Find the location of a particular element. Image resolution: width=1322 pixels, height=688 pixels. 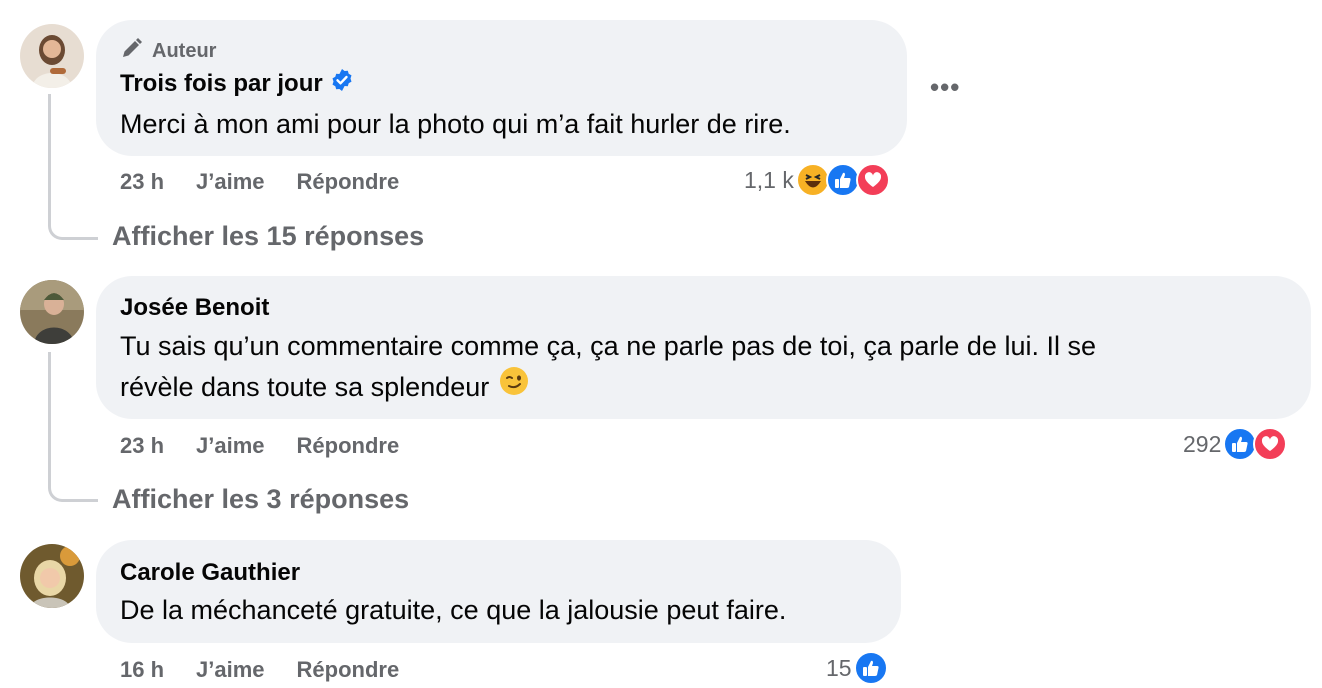

reaction-summary: 15 is located at coordinates (857, 668).